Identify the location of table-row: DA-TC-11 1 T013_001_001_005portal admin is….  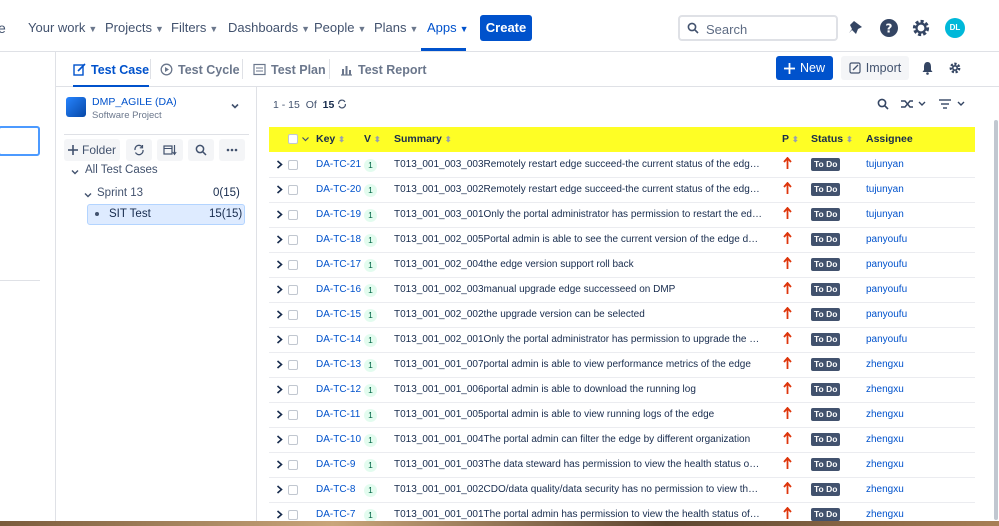
(622, 415).